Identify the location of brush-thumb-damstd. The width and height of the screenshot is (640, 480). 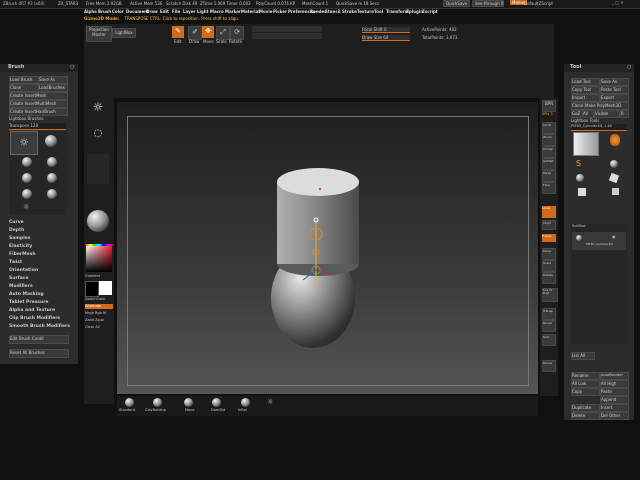
(27, 178).